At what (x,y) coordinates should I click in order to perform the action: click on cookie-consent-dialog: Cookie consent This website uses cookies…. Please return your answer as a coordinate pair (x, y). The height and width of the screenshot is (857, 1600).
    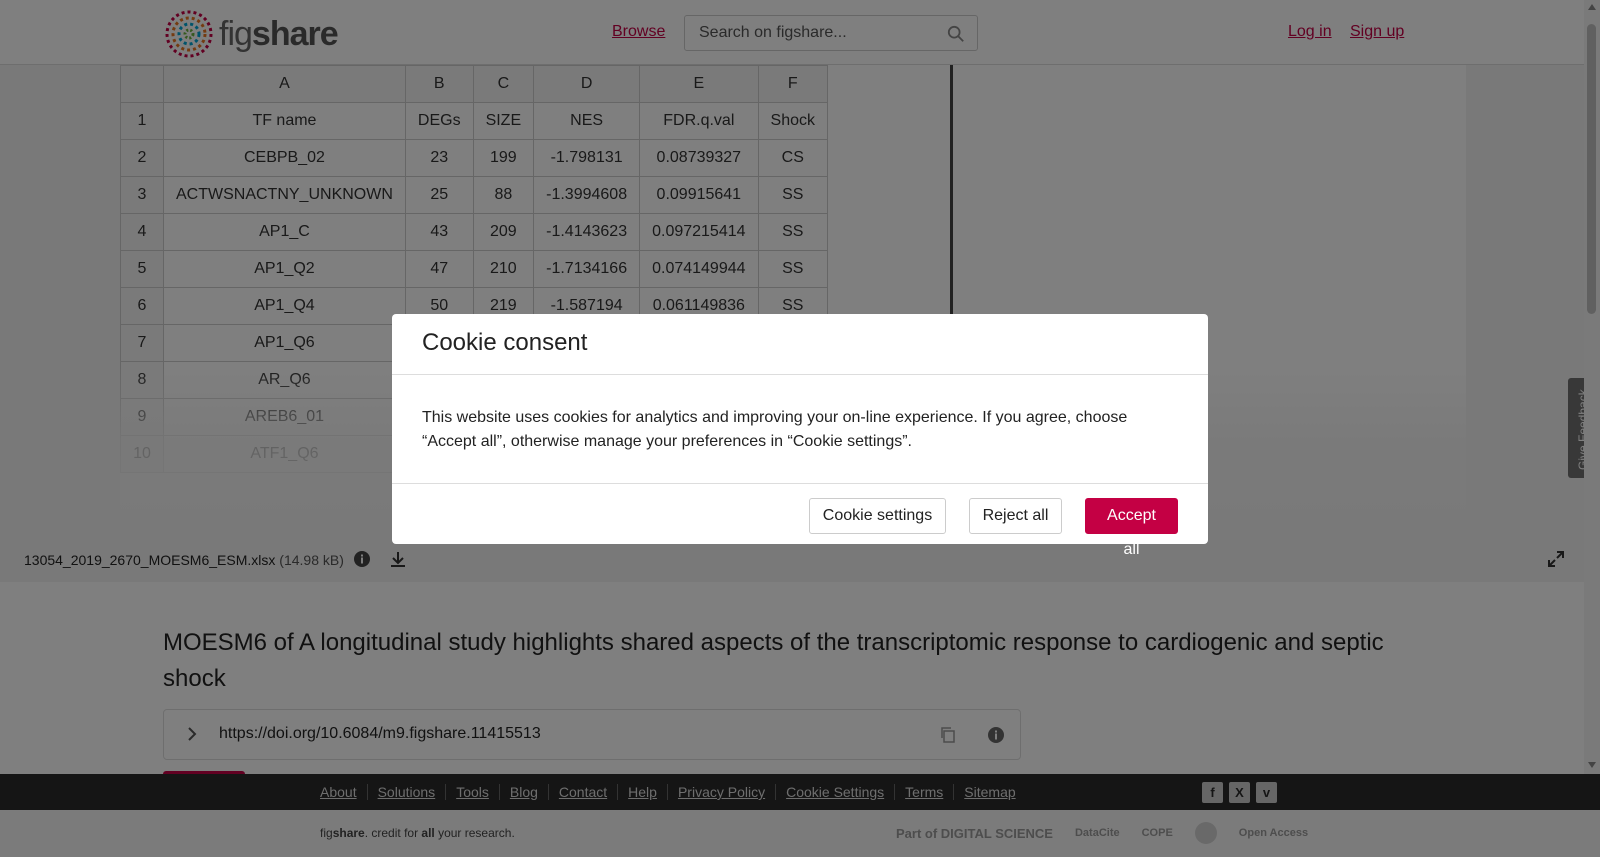
    Looking at the image, I should click on (800, 436).